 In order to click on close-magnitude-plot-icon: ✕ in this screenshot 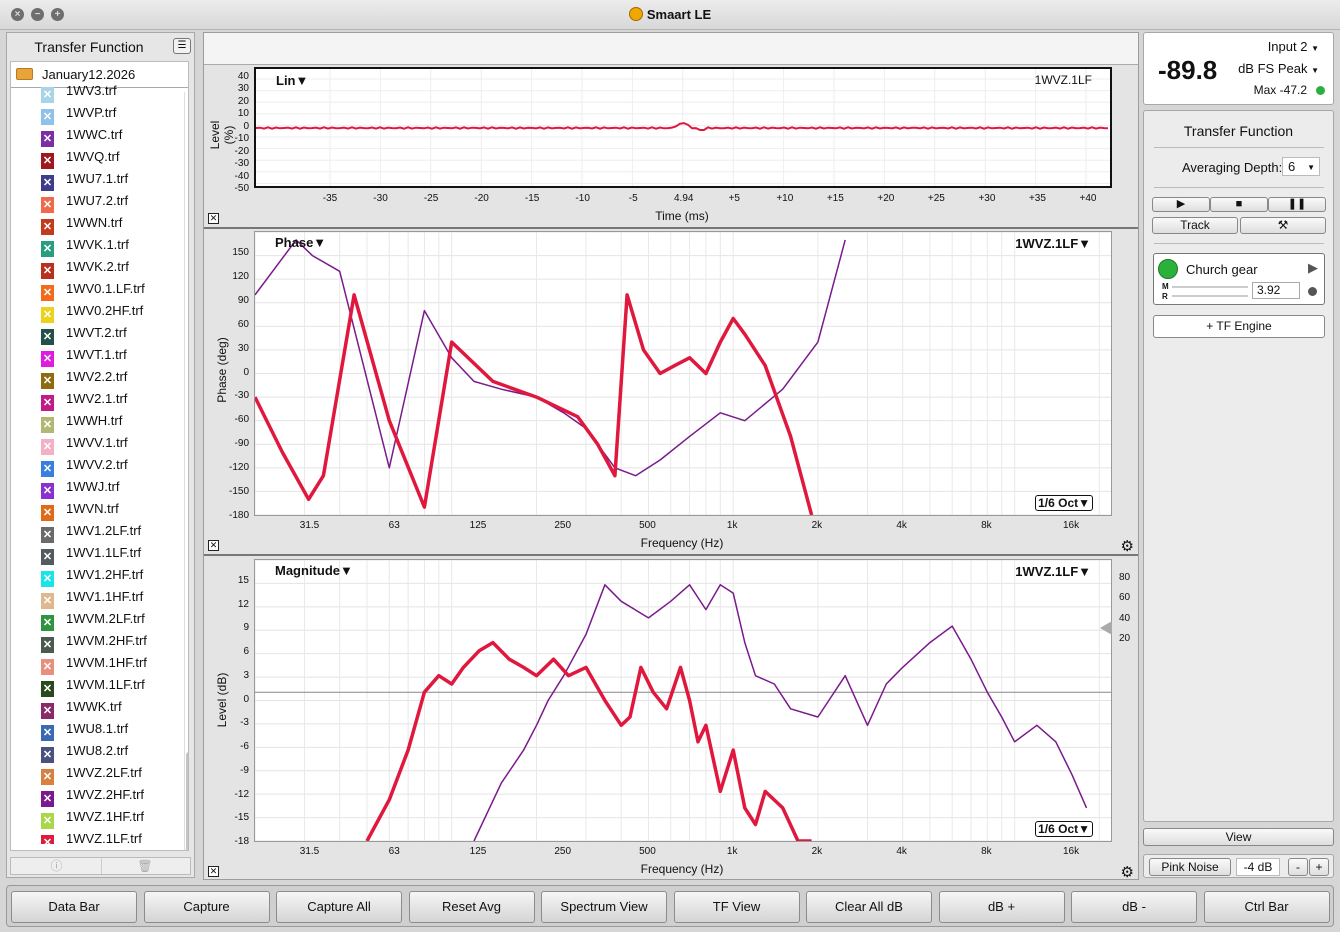, I will do `click(213, 871)`.